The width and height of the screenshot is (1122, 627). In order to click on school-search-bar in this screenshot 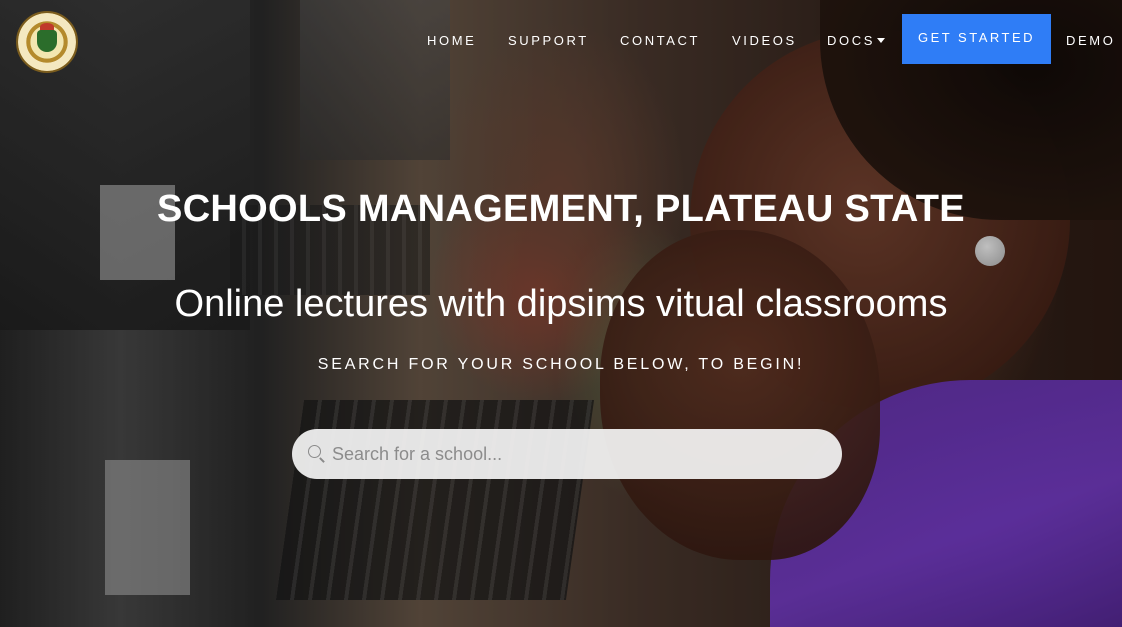, I will do `click(567, 454)`.